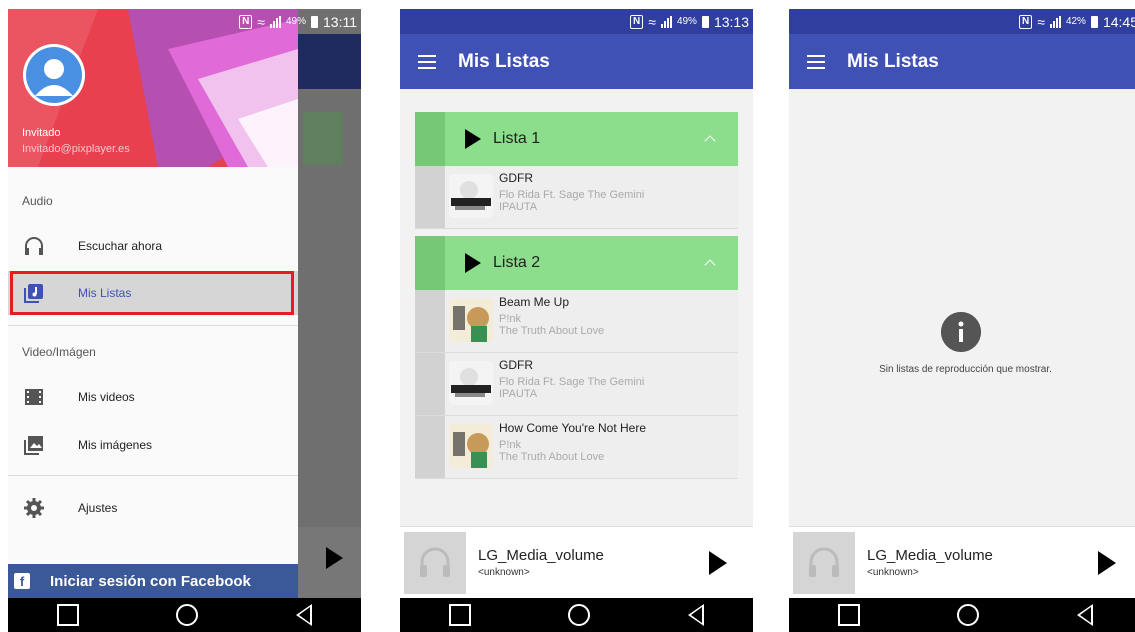 This screenshot has width=1135, height=632. What do you see at coordinates (517, 138) in the screenshot?
I see `playlist-name: Lista 1` at bounding box center [517, 138].